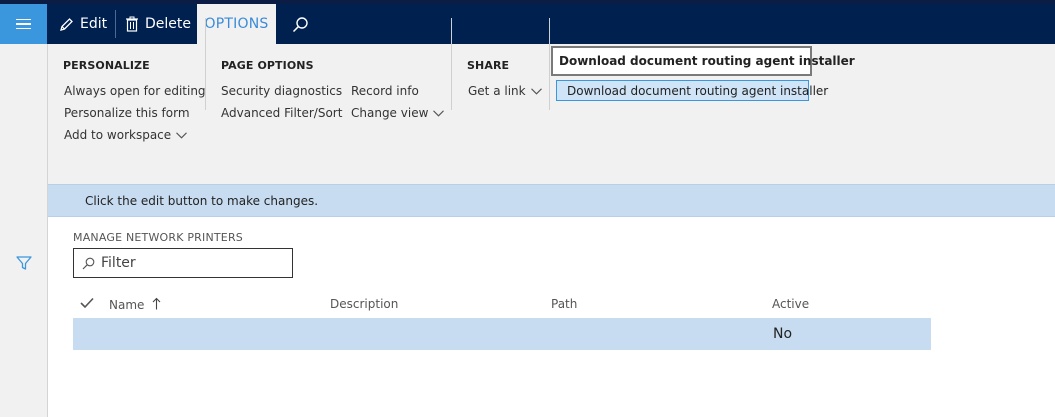 The height and width of the screenshot is (417, 1055). I want to click on delete-button: Delete, so click(158, 24).